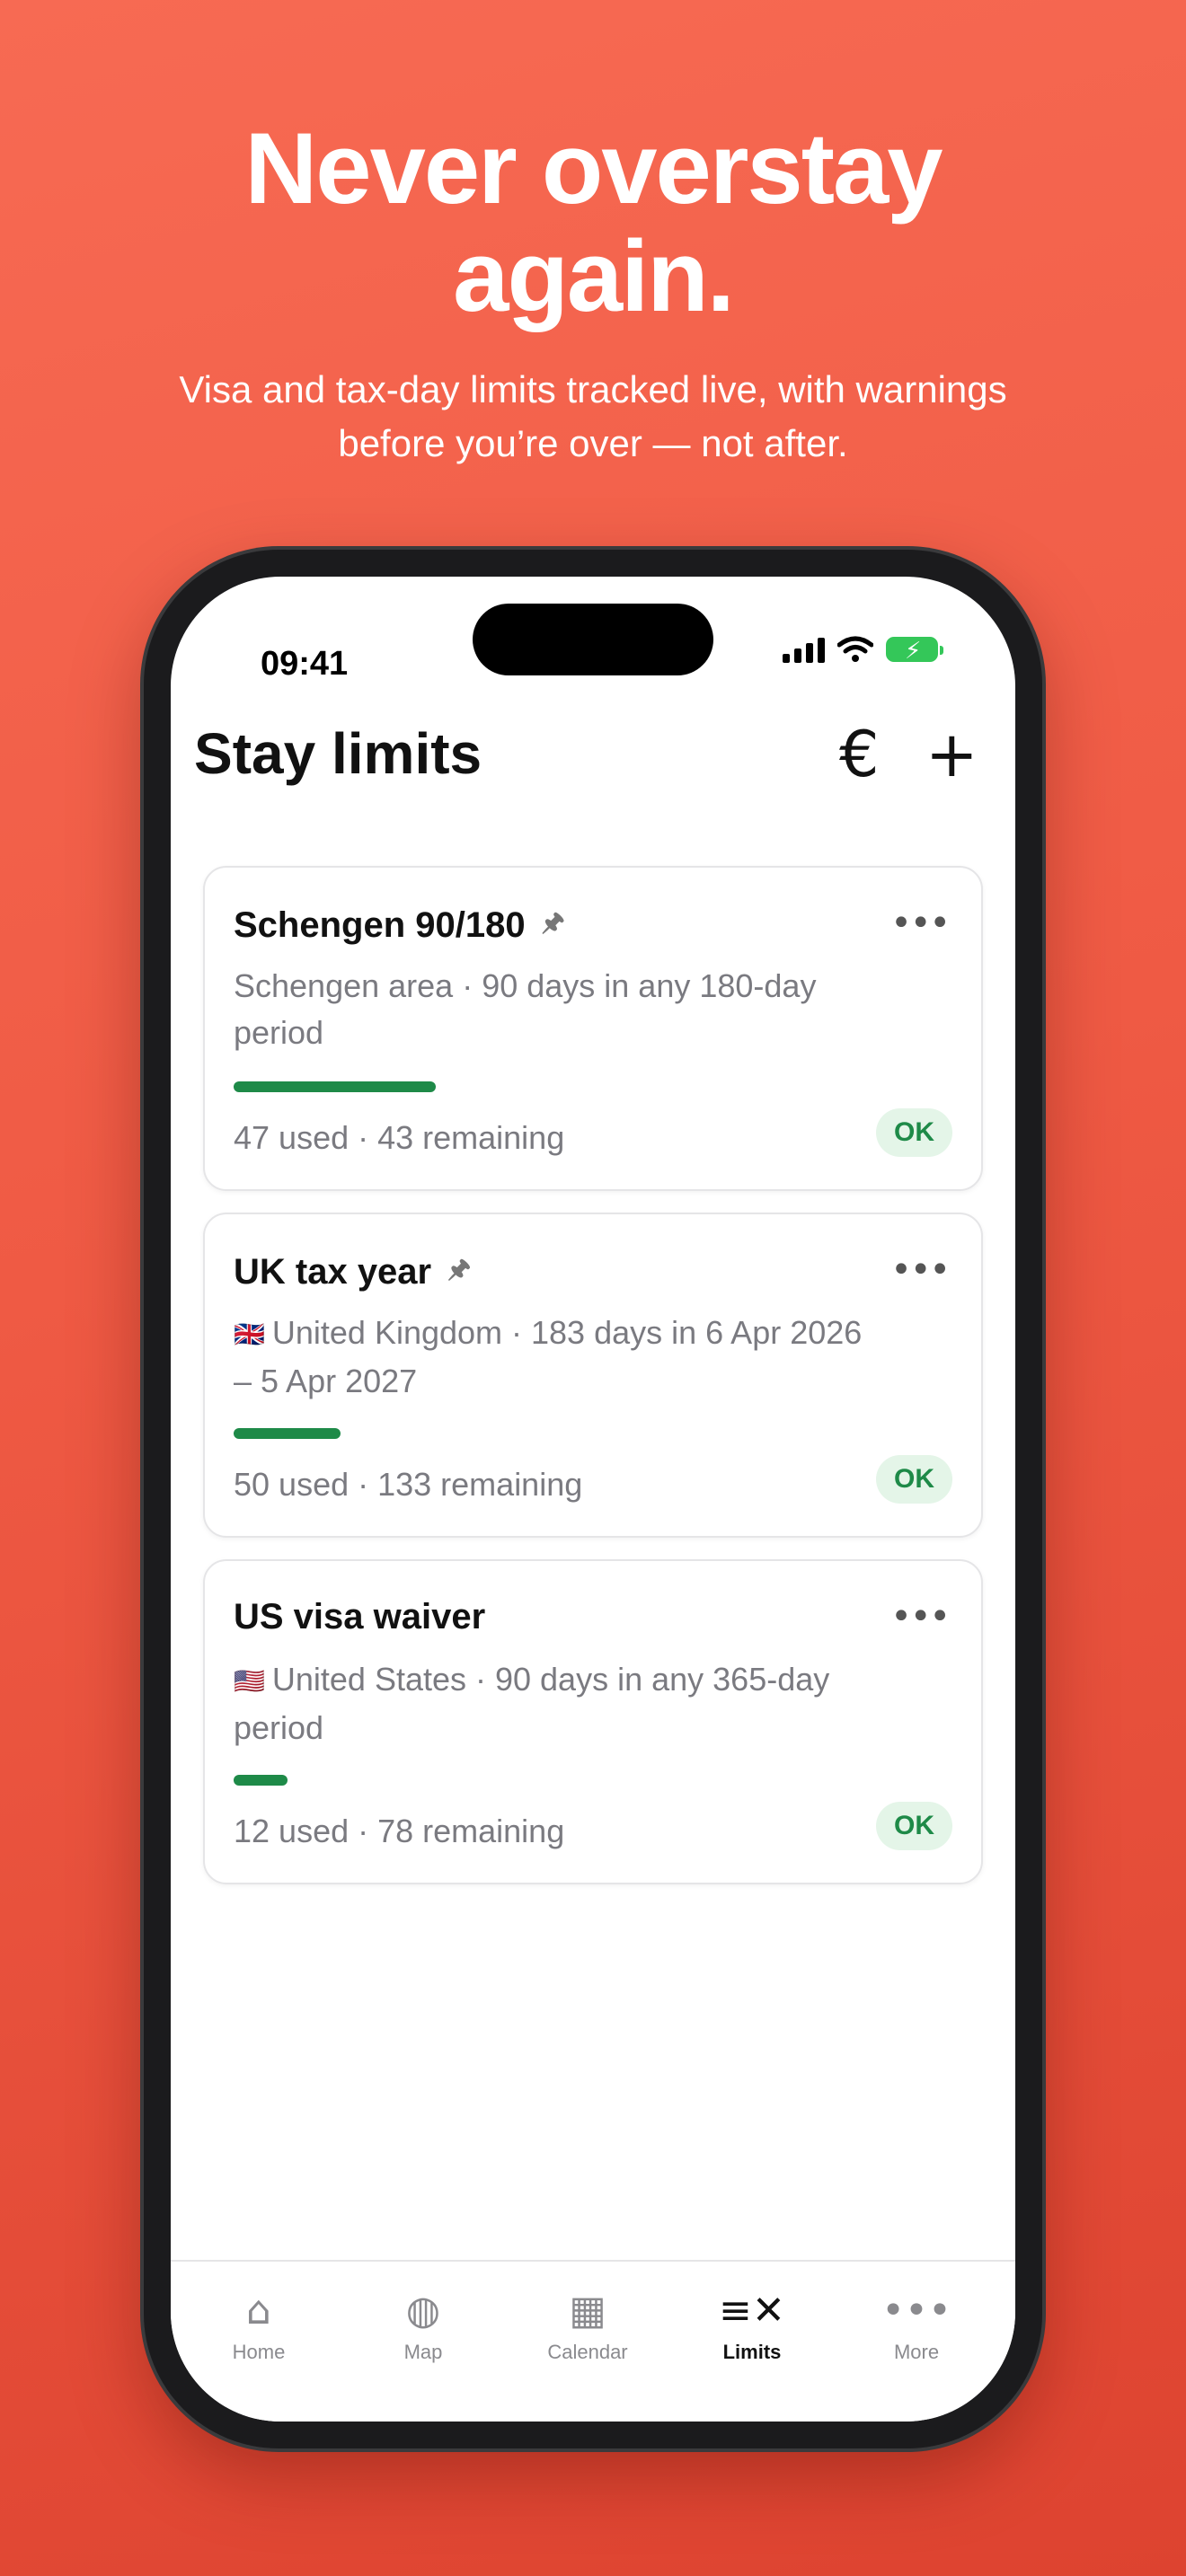  I want to click on signal-icon, so click(804, 649).